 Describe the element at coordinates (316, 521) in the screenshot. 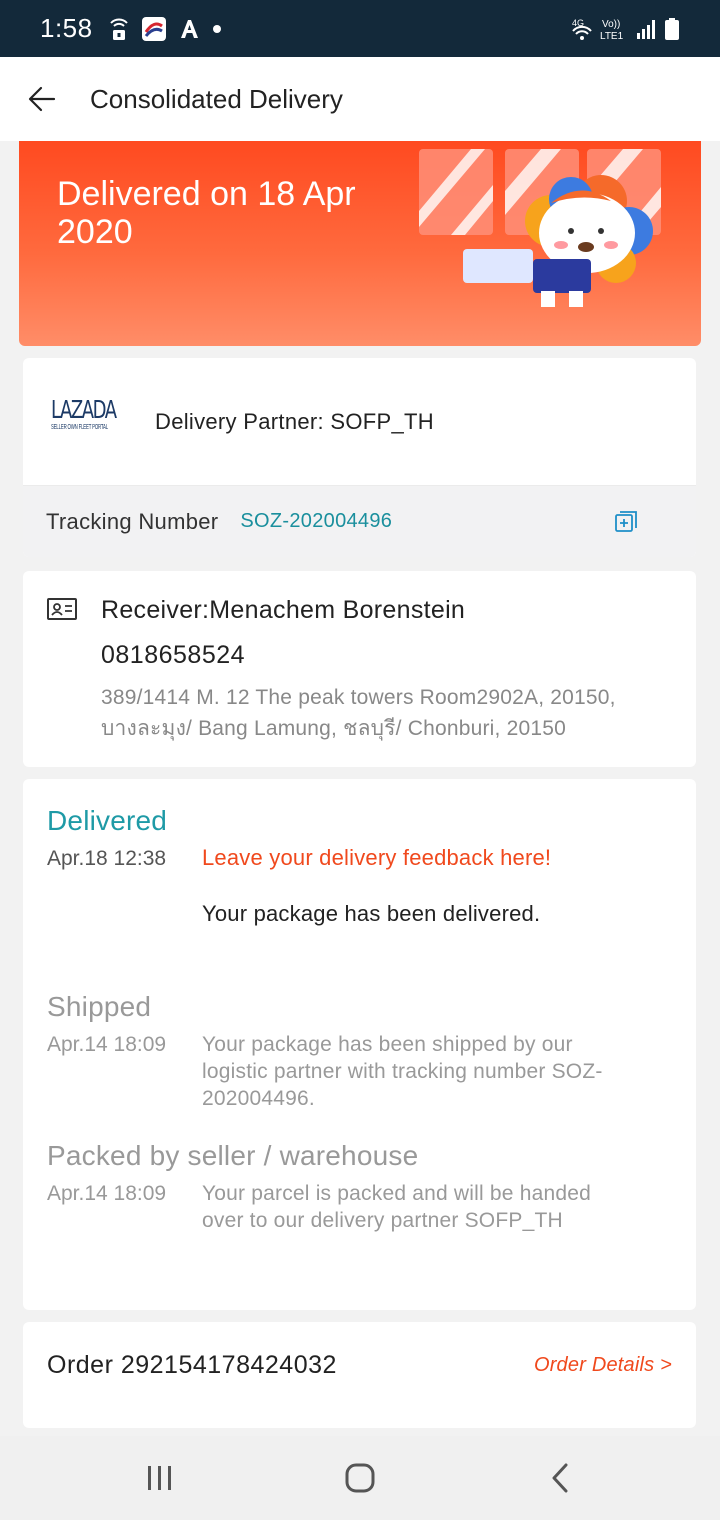

I see `tracking-number-value: SOZ-202004496` at that location.